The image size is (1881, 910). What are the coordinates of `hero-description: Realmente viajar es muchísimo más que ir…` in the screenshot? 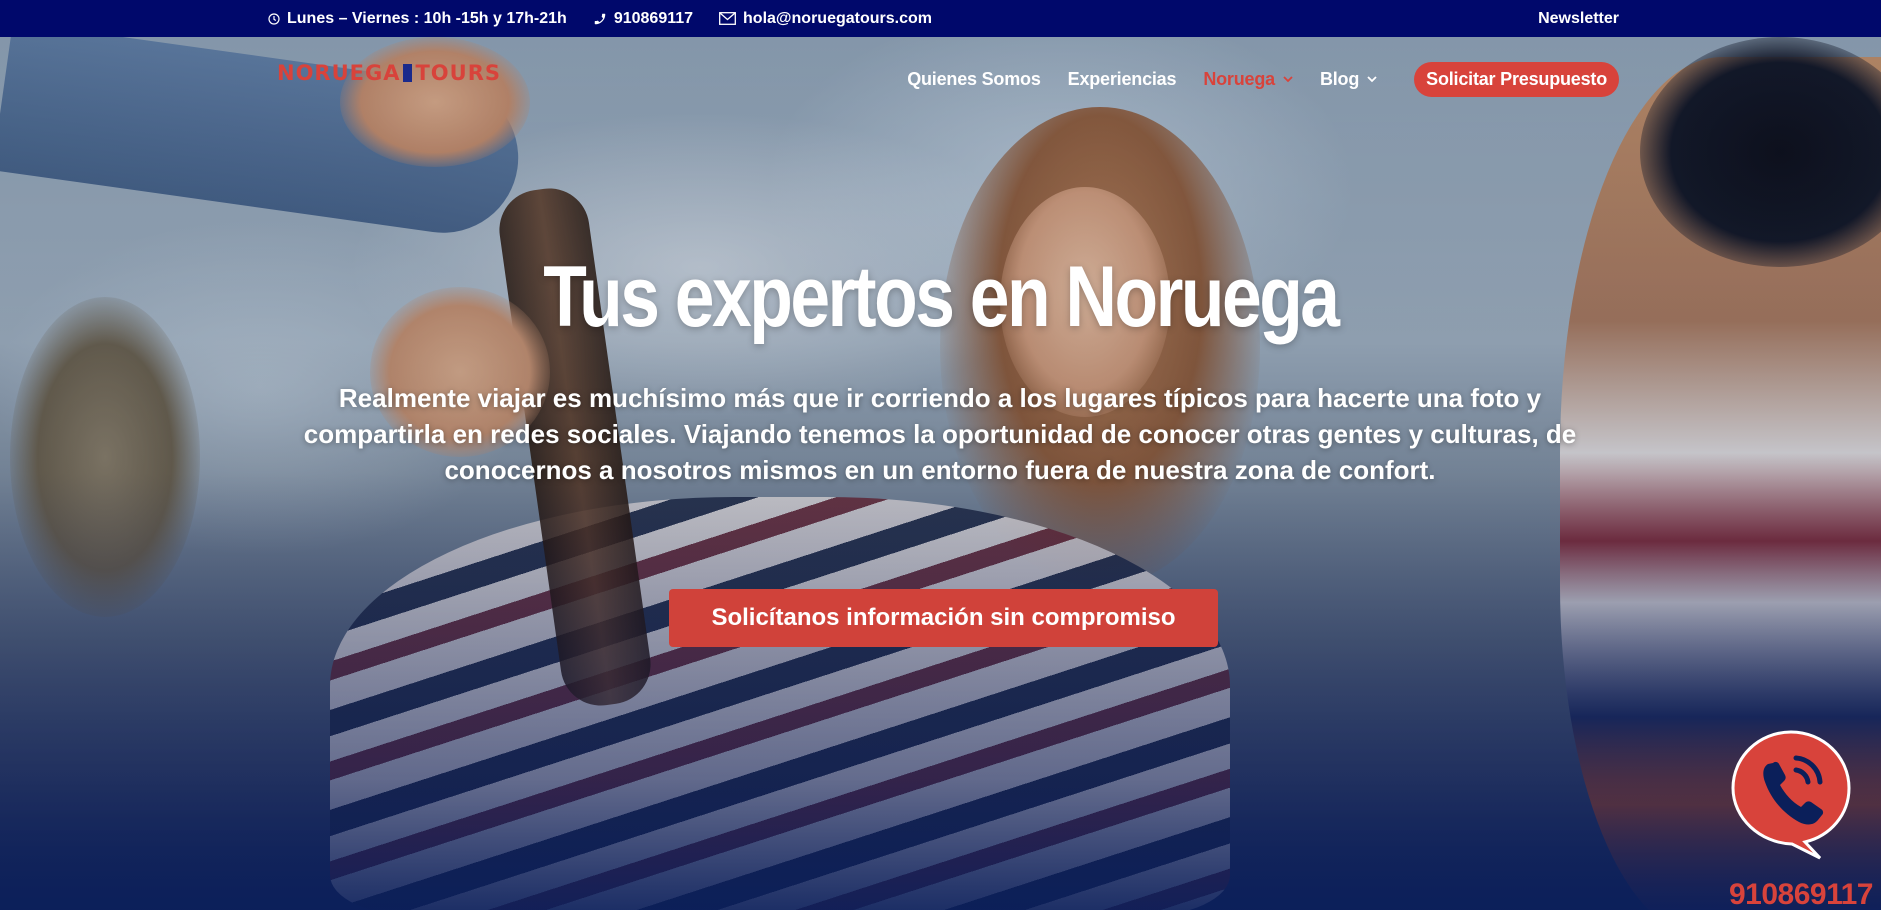 It's located at (940, 434).